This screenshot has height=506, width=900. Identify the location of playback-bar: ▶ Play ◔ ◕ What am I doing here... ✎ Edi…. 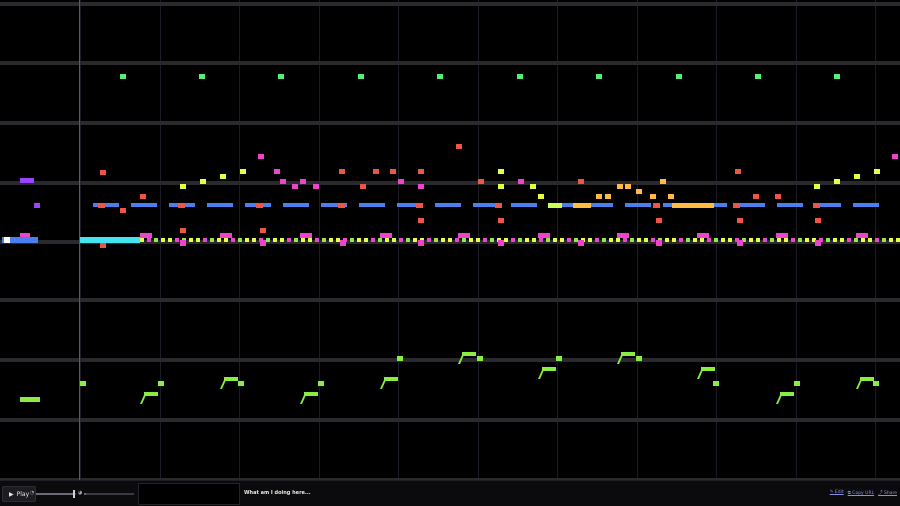
(450, 493).